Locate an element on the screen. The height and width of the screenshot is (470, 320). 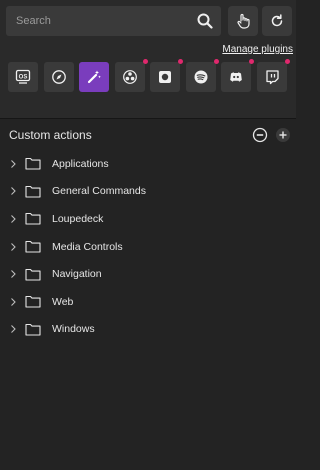
folder-row-web: Web is located at coordinates (148, 302).